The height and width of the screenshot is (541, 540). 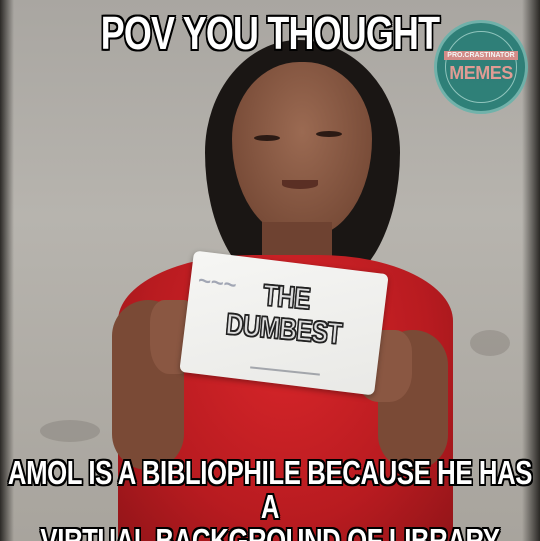 What do you see at coordinates (300, 184) in the screenshot?
I see `person-mouth` at bounding box center [300, 184].